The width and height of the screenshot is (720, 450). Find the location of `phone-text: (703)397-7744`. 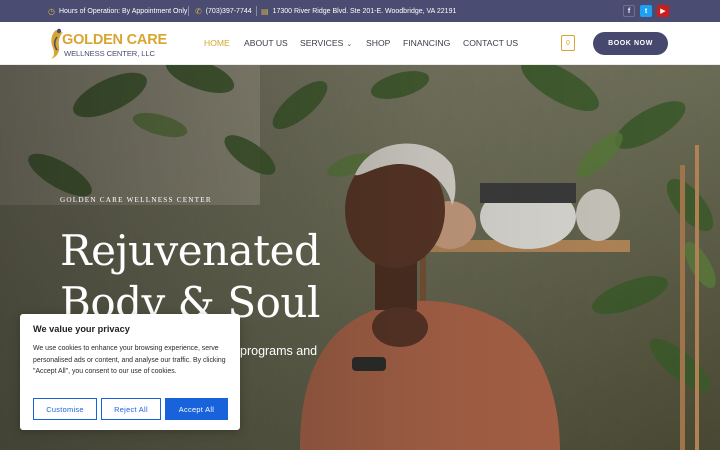

phone-text: (703)397-7744 is located at coordinates (229, 11).